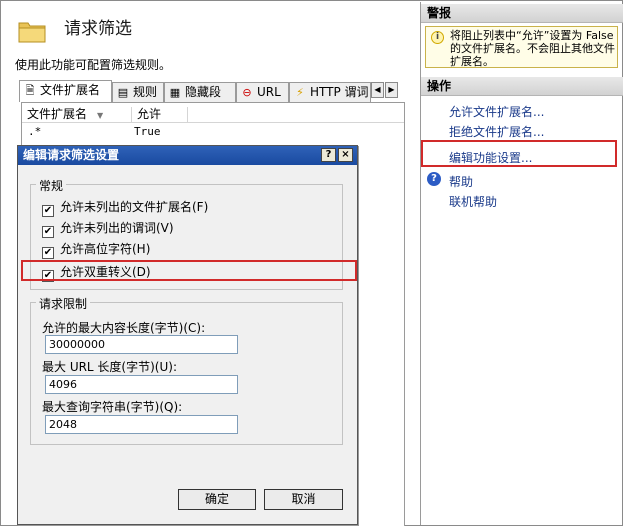  Describe the element at coordinates (98, 29) in the screenshot. I see `page-title: 请求筛选` at that location.